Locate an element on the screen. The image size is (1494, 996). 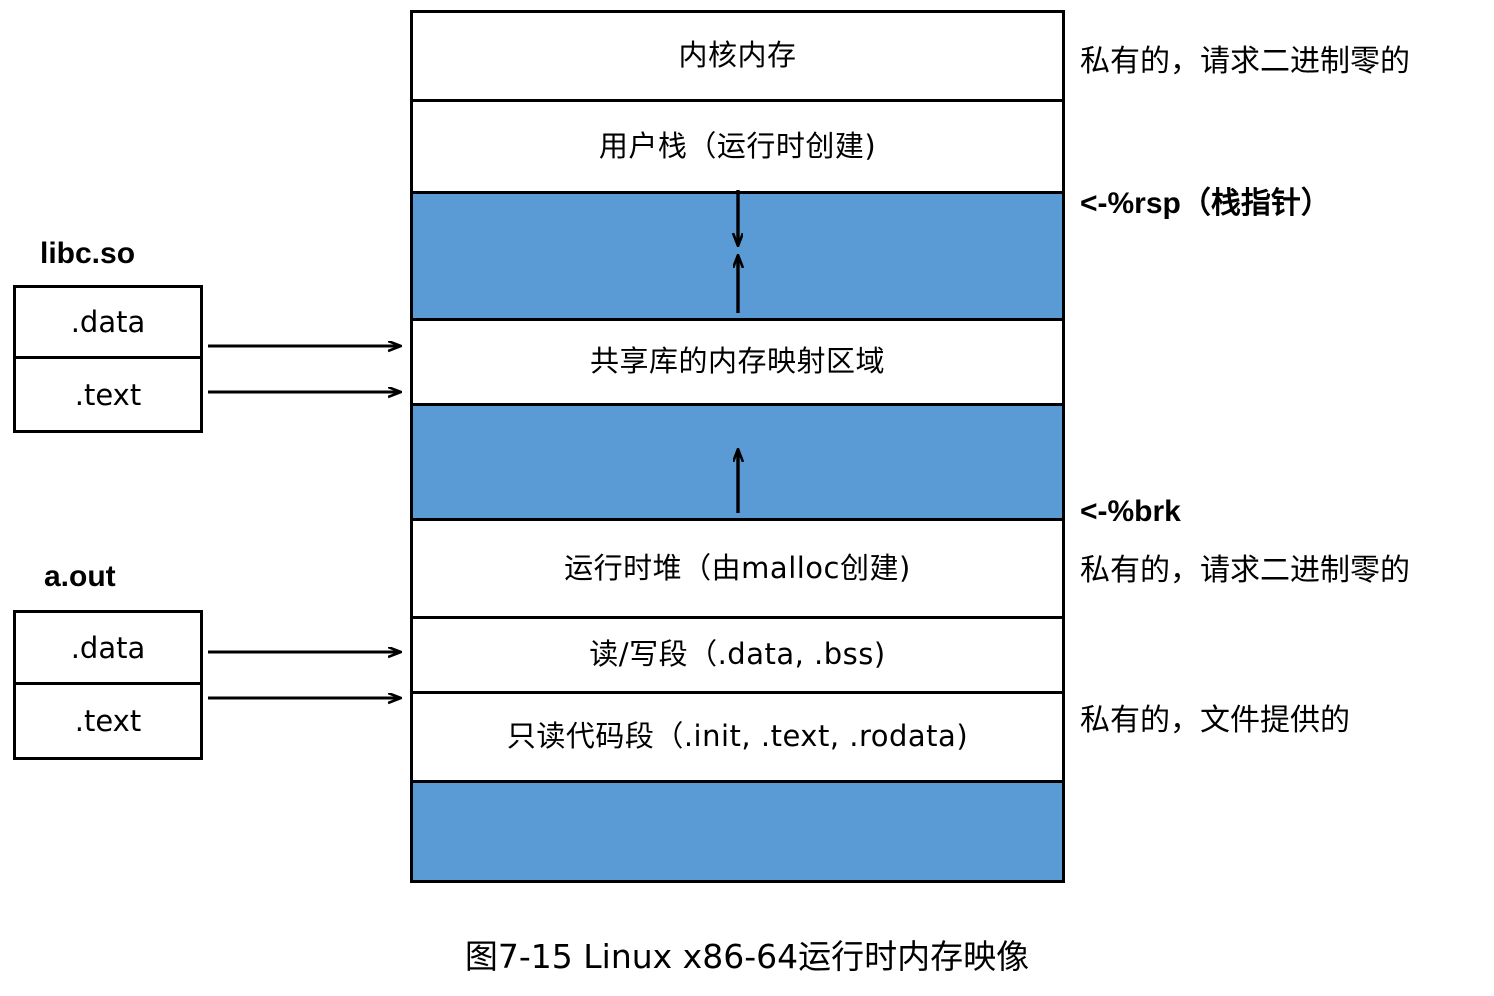
segment-label: 运行时堆（由malloc创建) is located at coordinates (737, 567).